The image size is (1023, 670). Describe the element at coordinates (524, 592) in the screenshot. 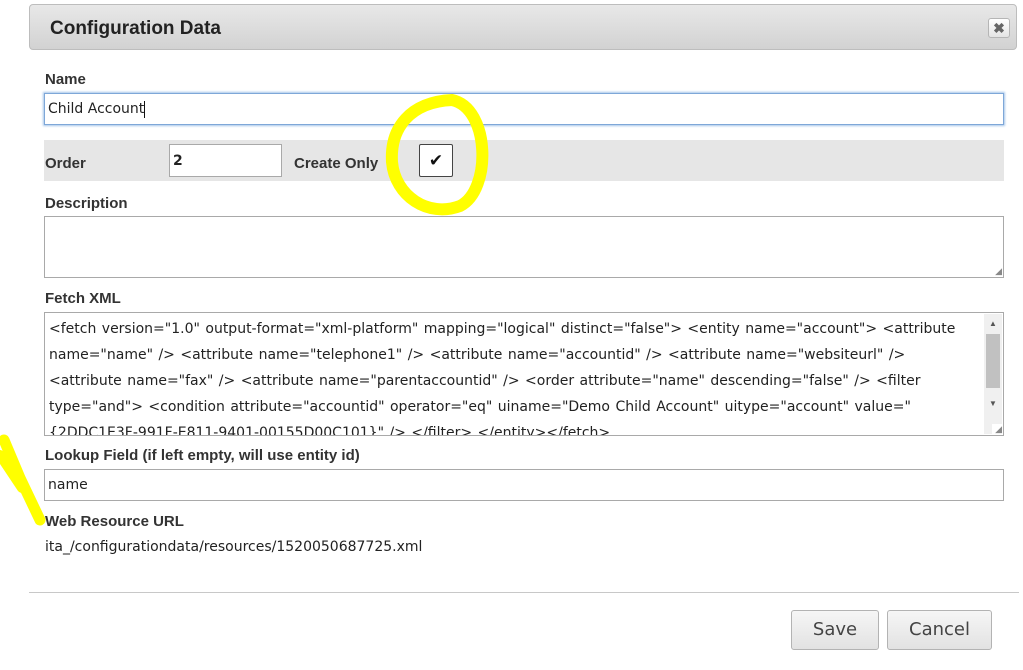

I see `footer-divider` at that location.